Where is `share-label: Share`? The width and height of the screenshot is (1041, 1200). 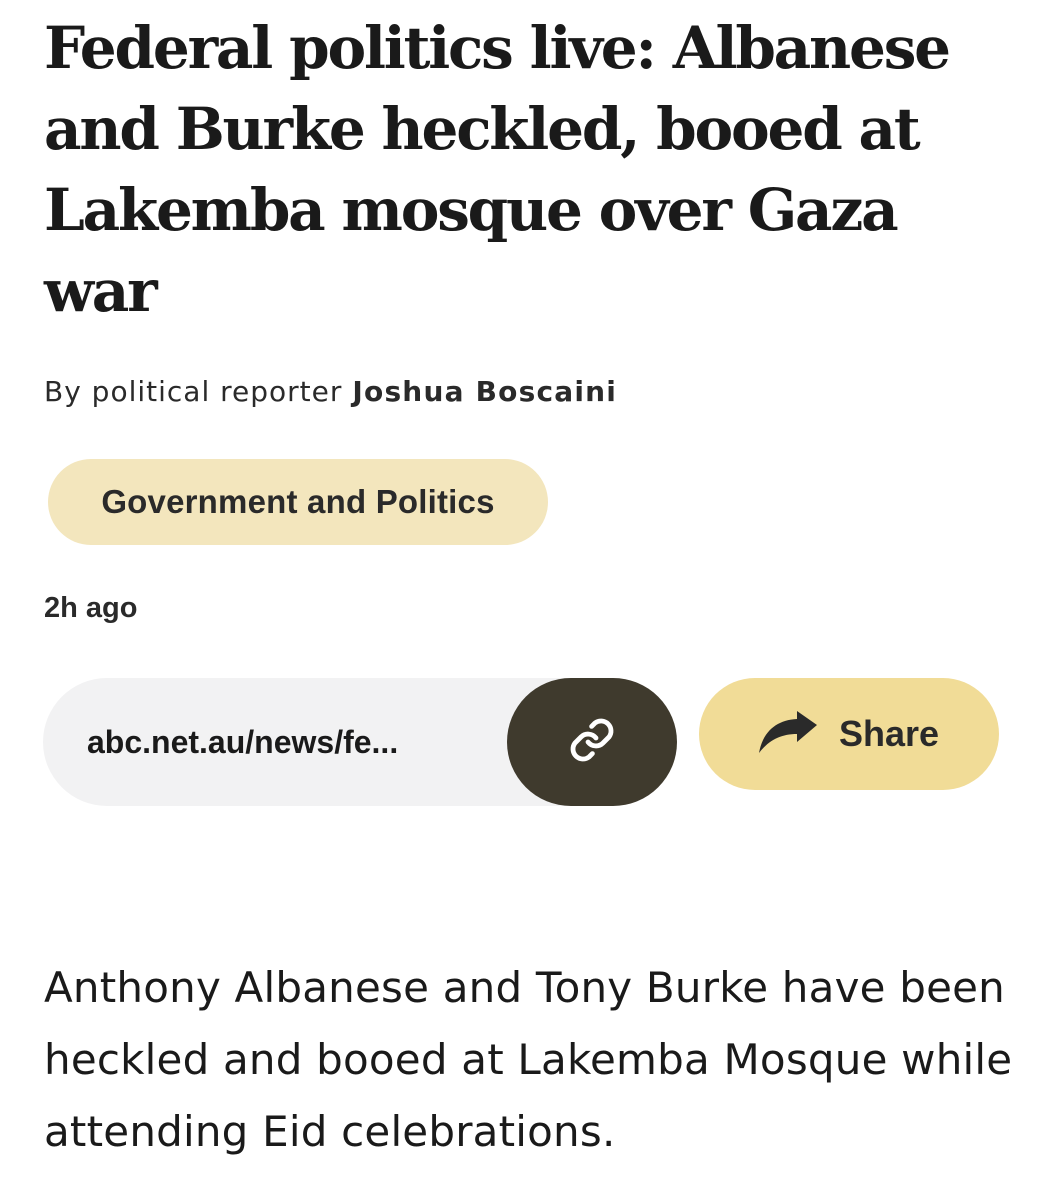
share-label: Share is located at coordinates (889, 733).